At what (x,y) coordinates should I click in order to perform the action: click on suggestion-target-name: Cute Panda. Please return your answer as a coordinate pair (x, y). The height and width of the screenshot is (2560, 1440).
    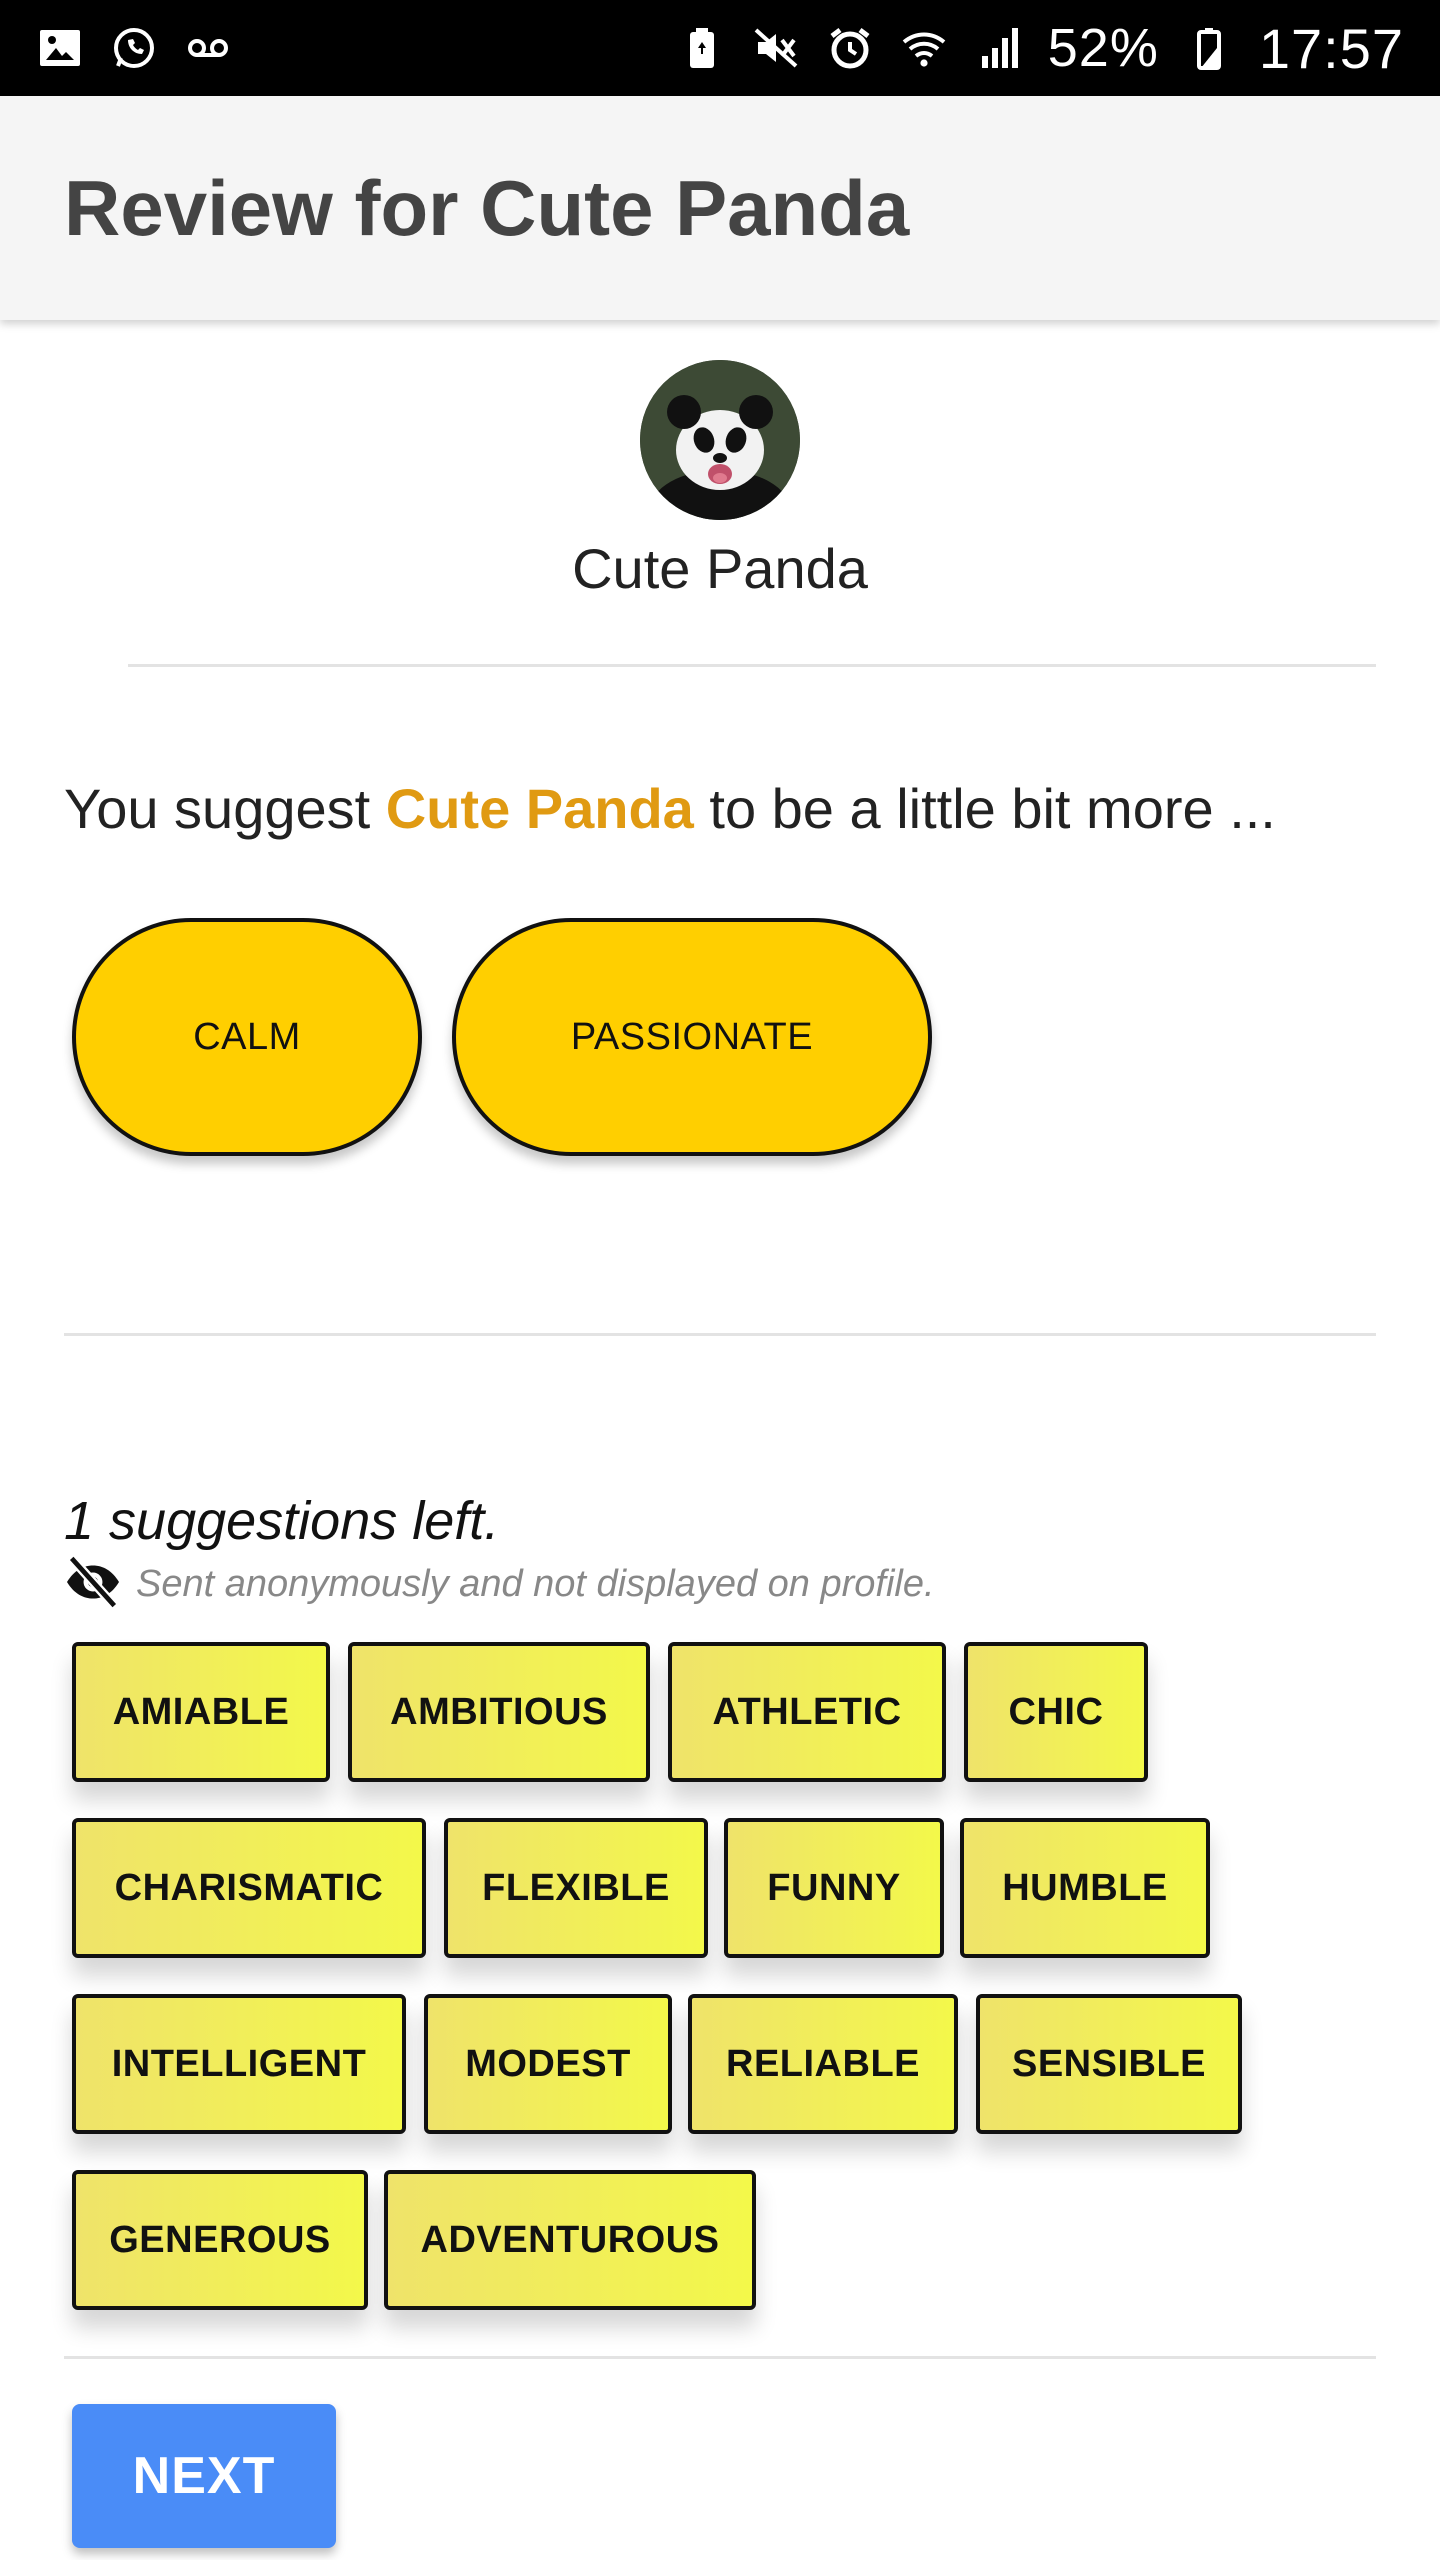
    Looking at the image, I should click on (539, 808).